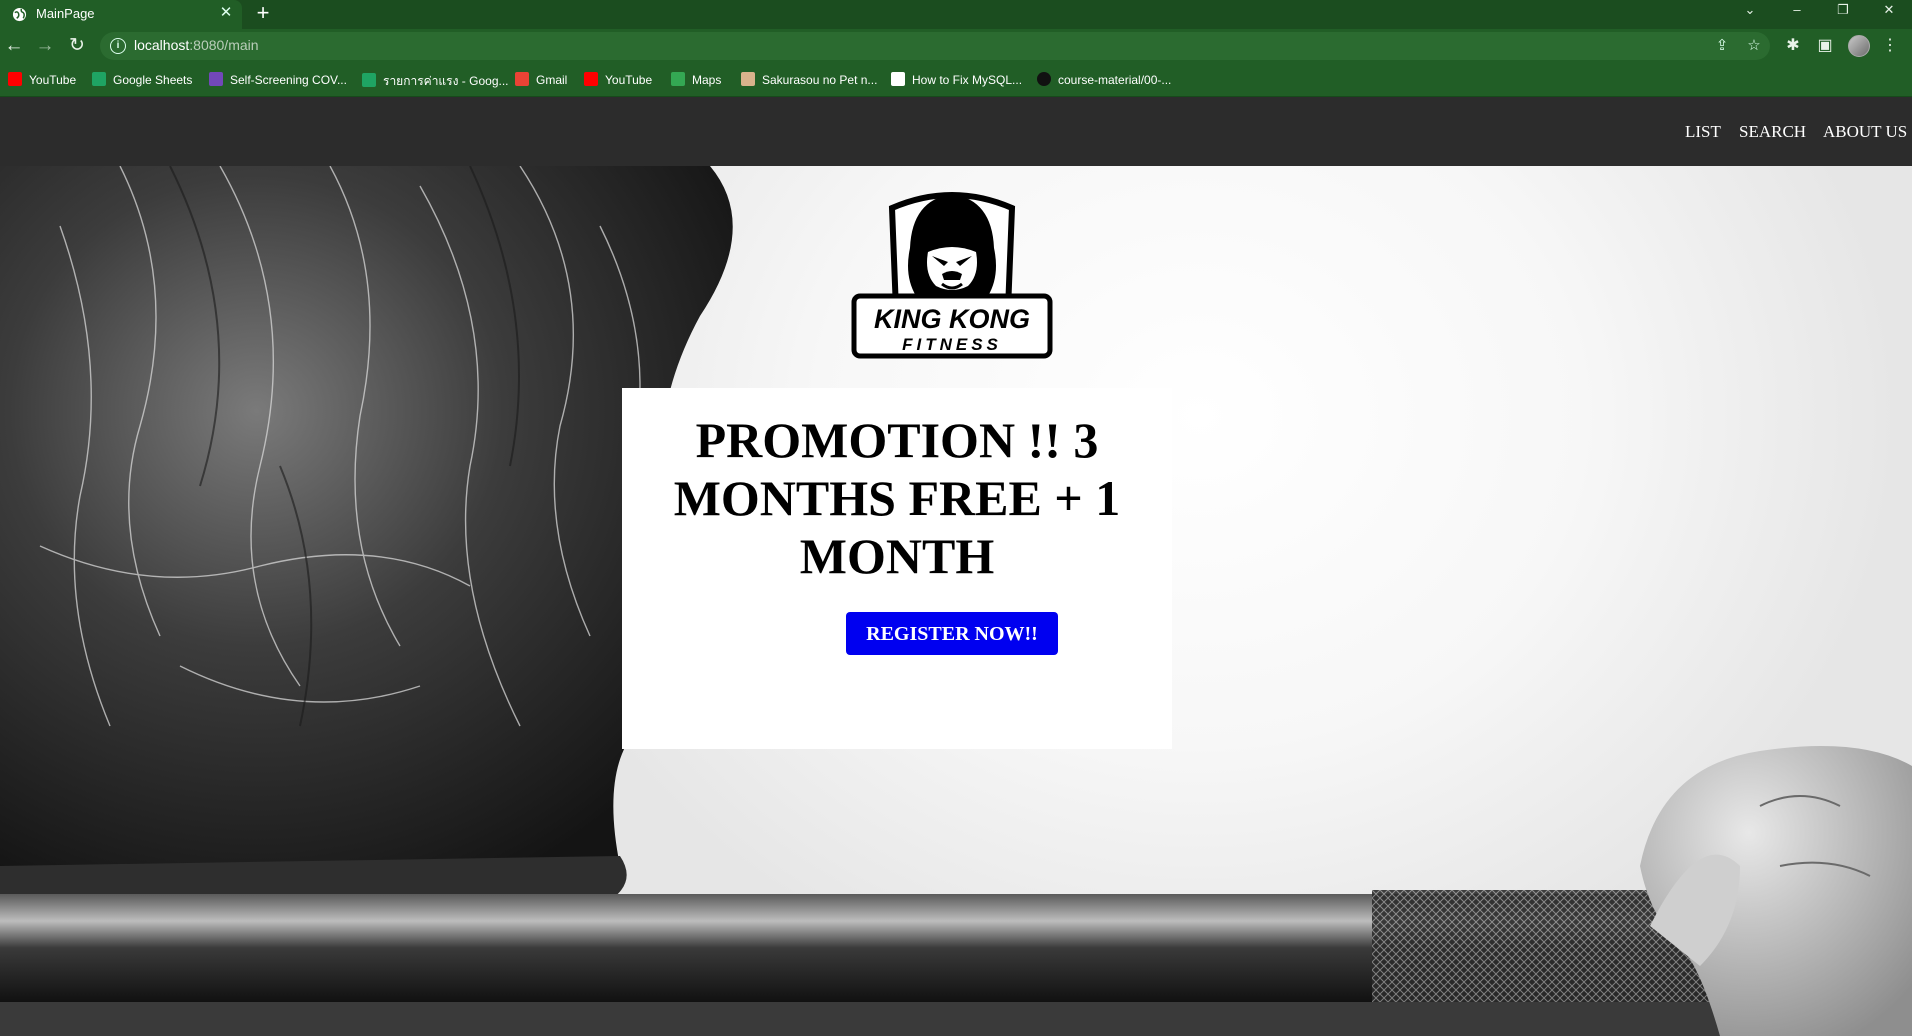 The width and height of the screenshot is (1912, 1036). I want to click on promotion-heading: PROMOTION !! 3 MONTHS FREE + 1 MONTH, so click(897, 498).